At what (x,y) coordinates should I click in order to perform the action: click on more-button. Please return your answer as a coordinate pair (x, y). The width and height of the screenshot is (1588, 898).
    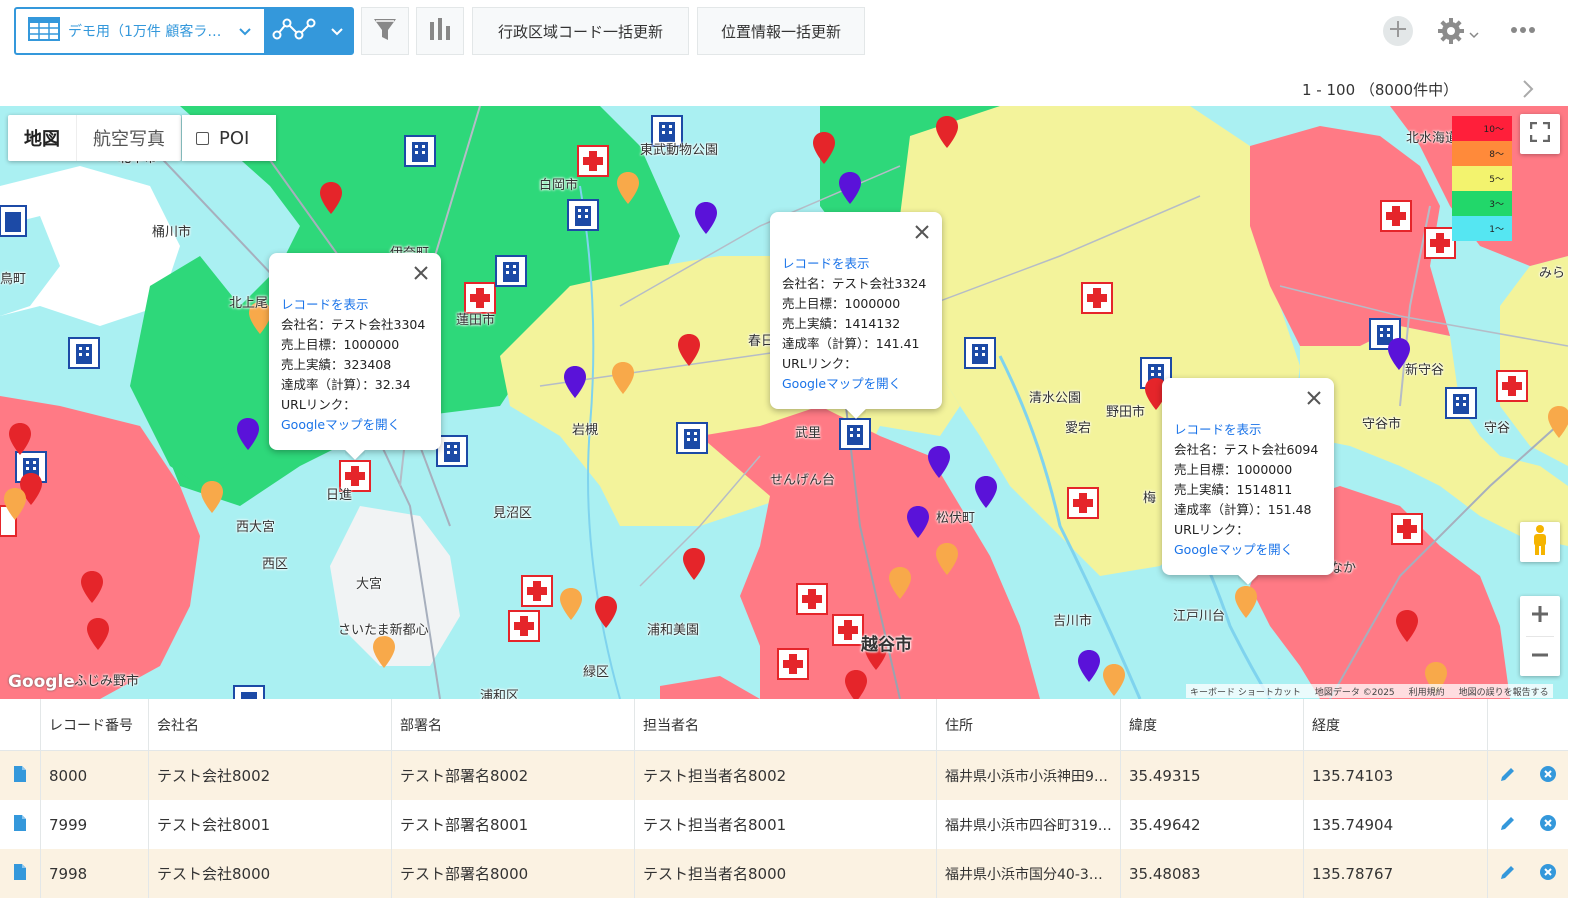
    Looking at the image, I should click on (1523, 32).